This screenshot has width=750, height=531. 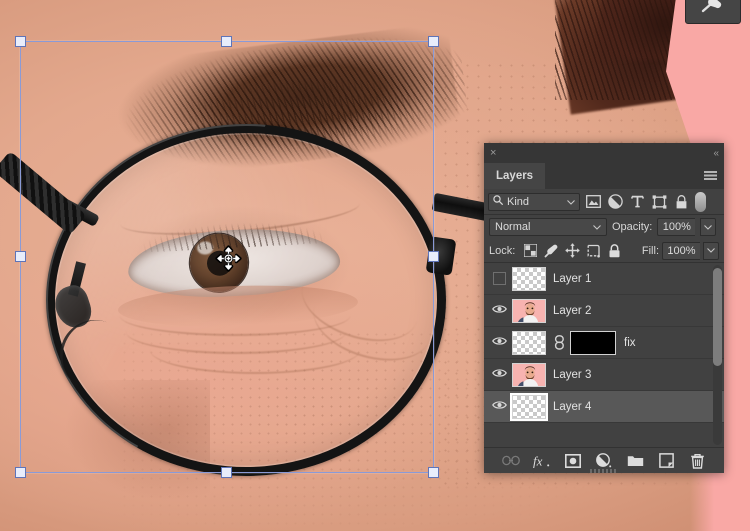 I want to click on layer-name: Layer 4, so click(x=572, y=406).